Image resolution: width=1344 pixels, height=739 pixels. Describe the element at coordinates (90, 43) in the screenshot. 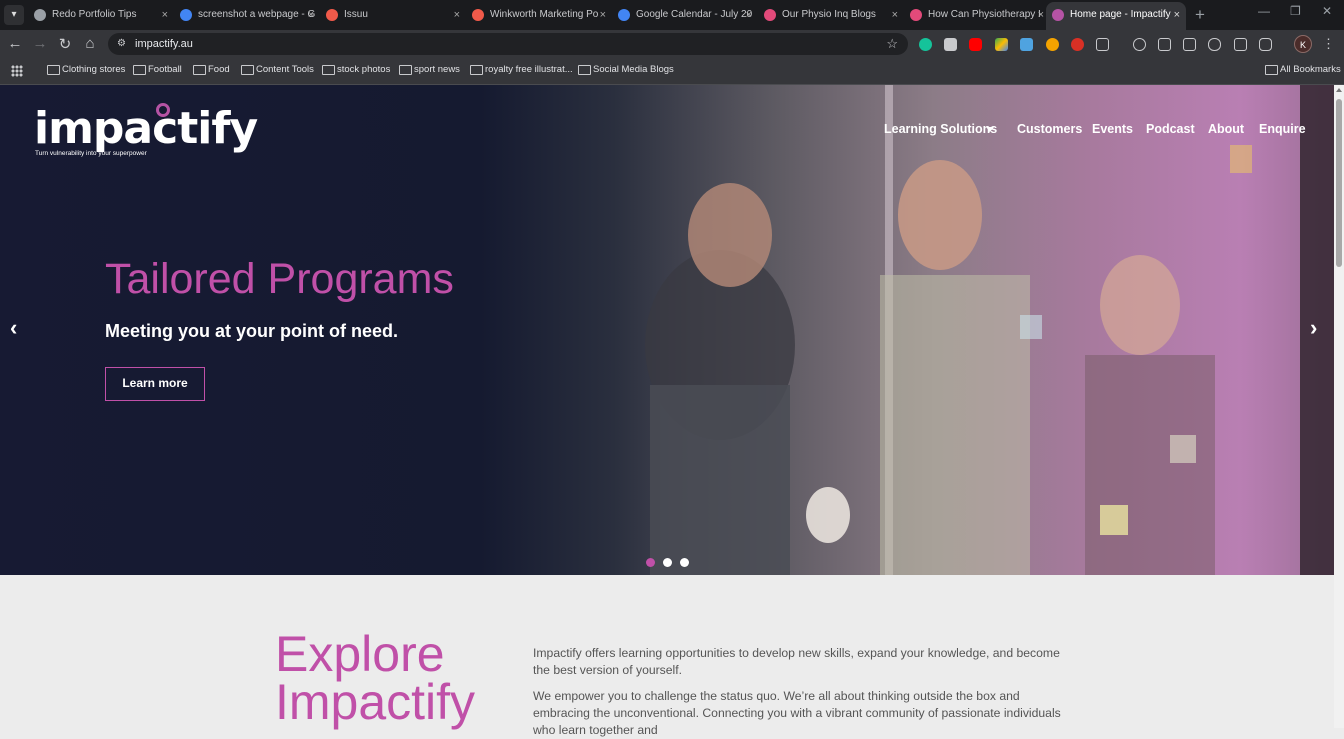

I see `home-icon: ⌂` at that location.